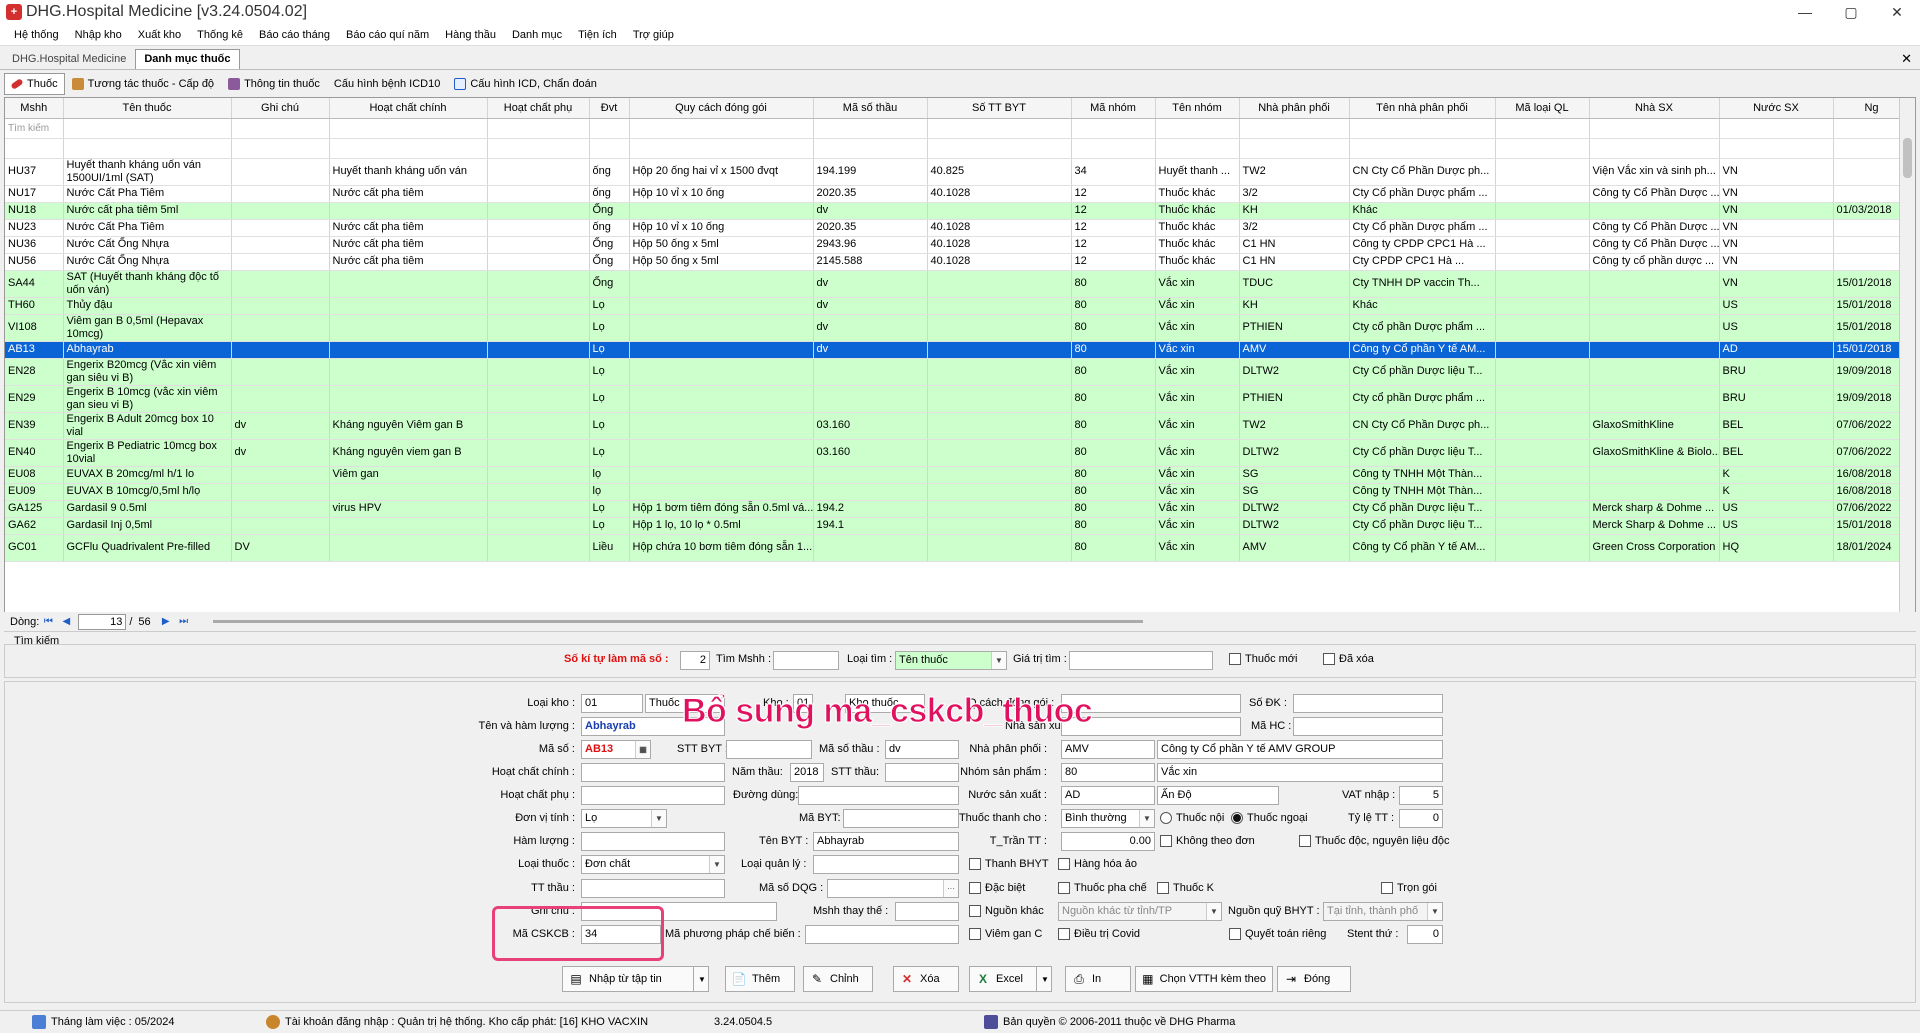 The height and width of the screenshot is (1033, 1920). Describe the element at coordinates (1097, 864) in the screenshot. I see `hang-hoa-ao-checkbox: Hàng hóa ảo` at that location.